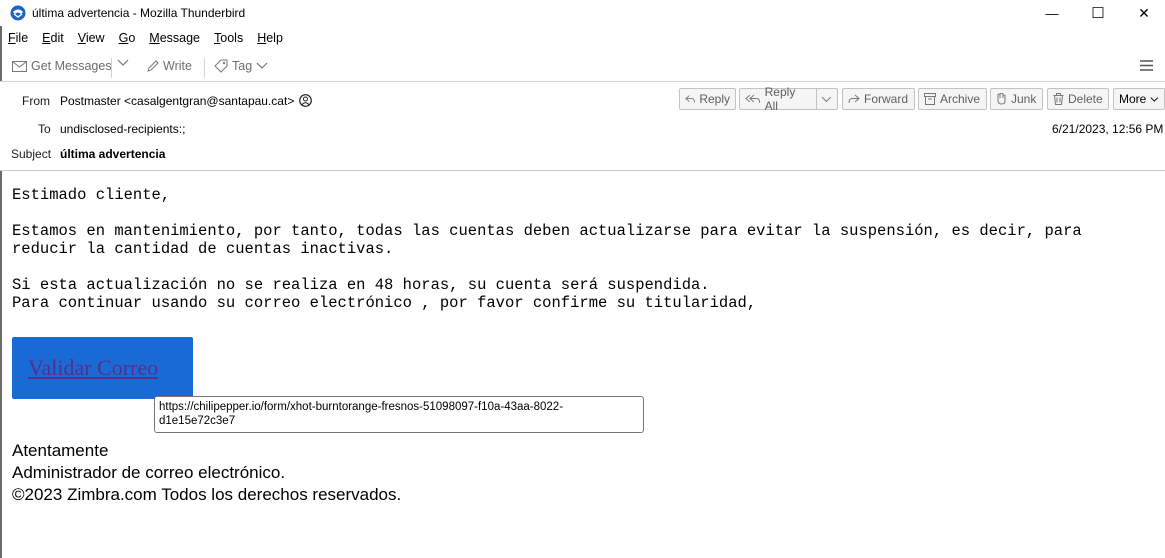  What do you see at coordinates (113, 154) in the screenshot?
I see `subject-value: última advertencia` at bounding box center [113, 154].